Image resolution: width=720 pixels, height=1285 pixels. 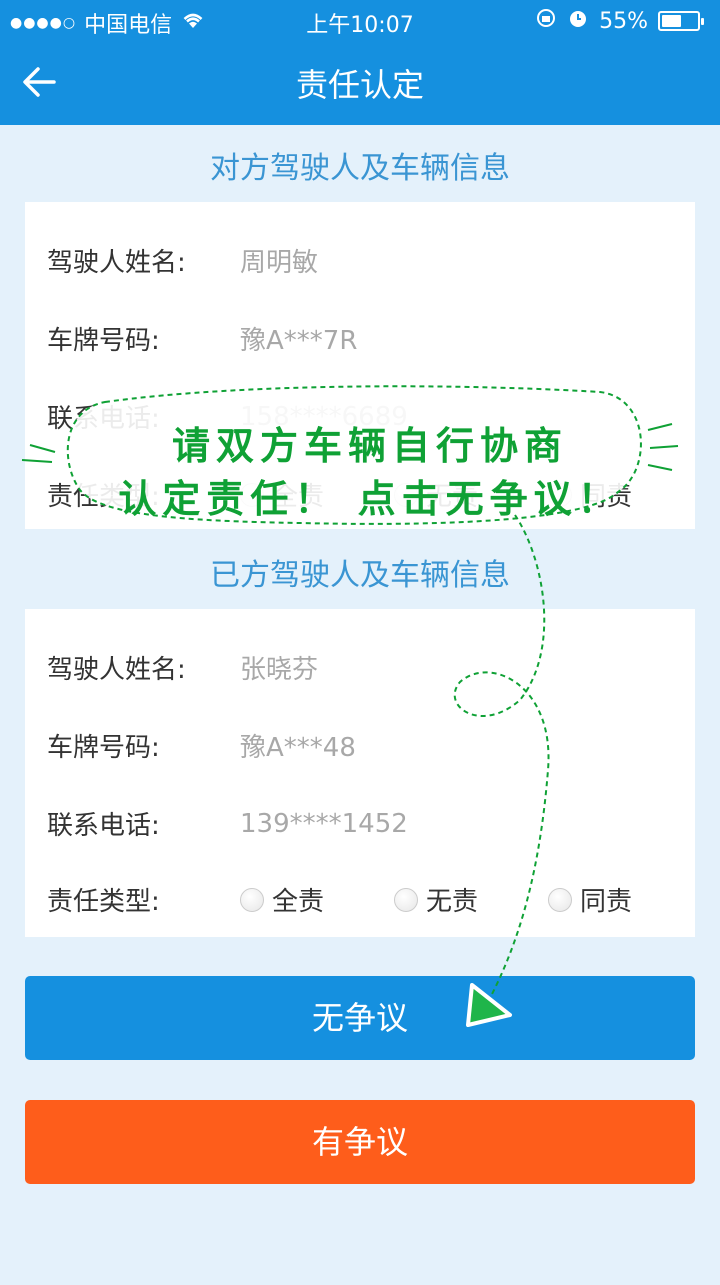 I want to click on own-phone-row: 联系电话: 139****1452, so click(x=227, y=823).